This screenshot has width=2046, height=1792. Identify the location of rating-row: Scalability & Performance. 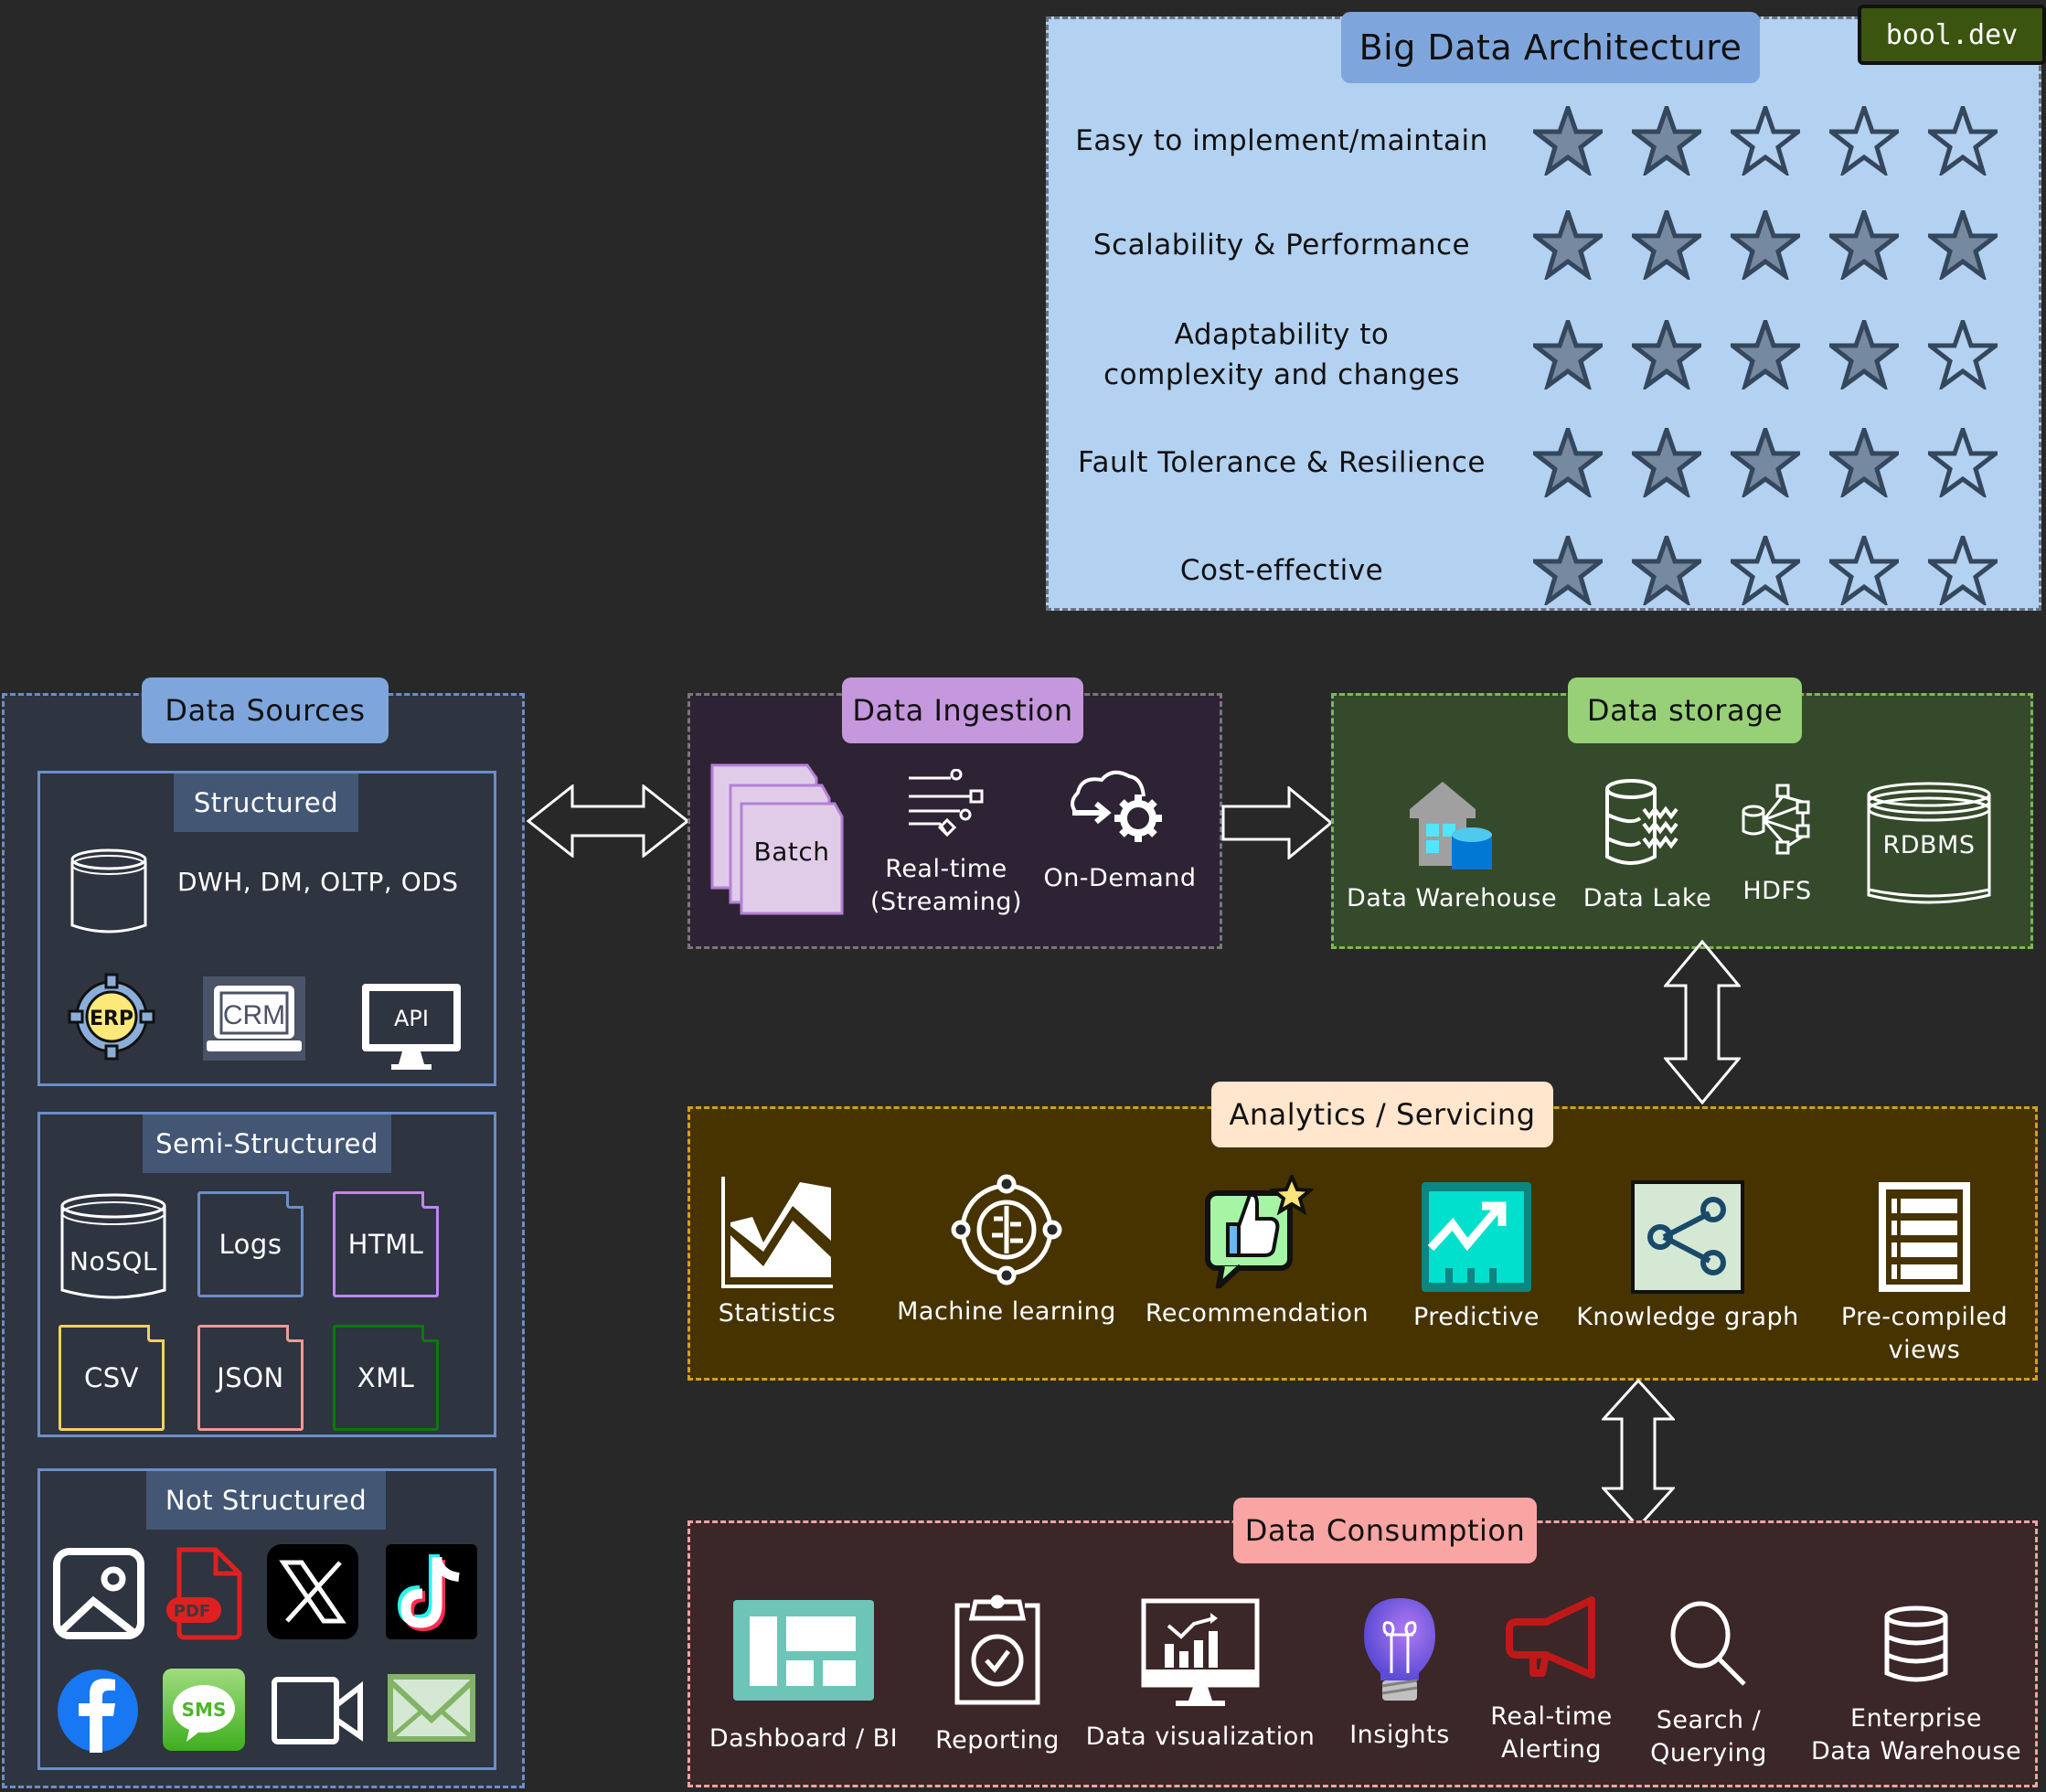
(1546, 245).